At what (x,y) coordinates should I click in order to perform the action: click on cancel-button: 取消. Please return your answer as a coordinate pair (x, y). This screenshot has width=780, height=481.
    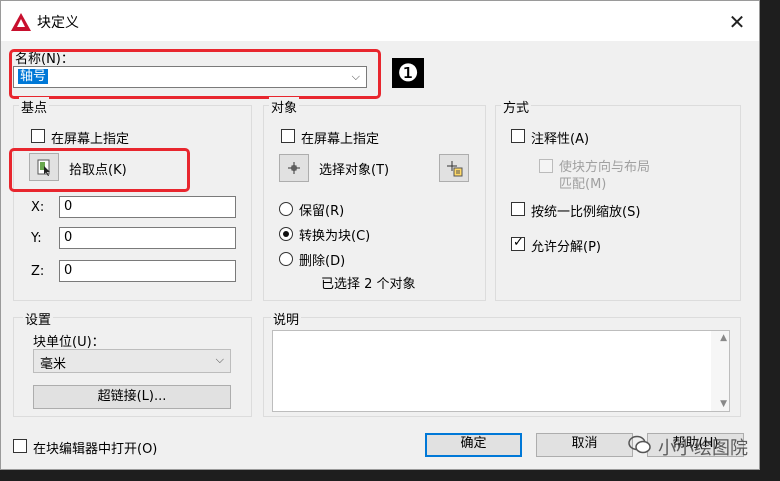
    Looking at the image, I should click on (584, 445).